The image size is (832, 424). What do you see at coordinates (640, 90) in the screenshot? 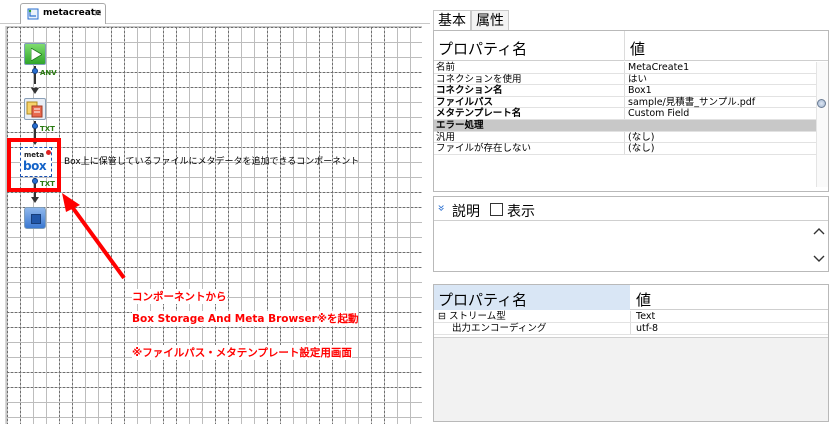
I see `property-value: Box1` at bounding box center [640, 90].